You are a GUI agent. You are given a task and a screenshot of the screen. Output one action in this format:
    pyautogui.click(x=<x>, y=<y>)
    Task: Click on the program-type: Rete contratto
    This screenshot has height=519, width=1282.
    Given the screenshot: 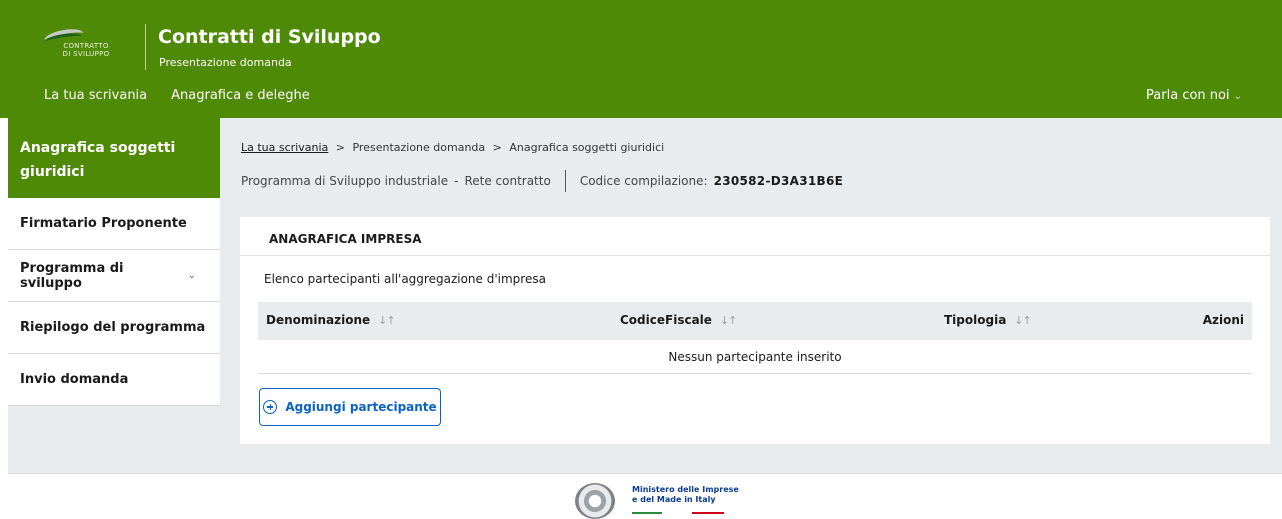 What is the action you would take?
    pyautogui.click(x=507, y=181)
    